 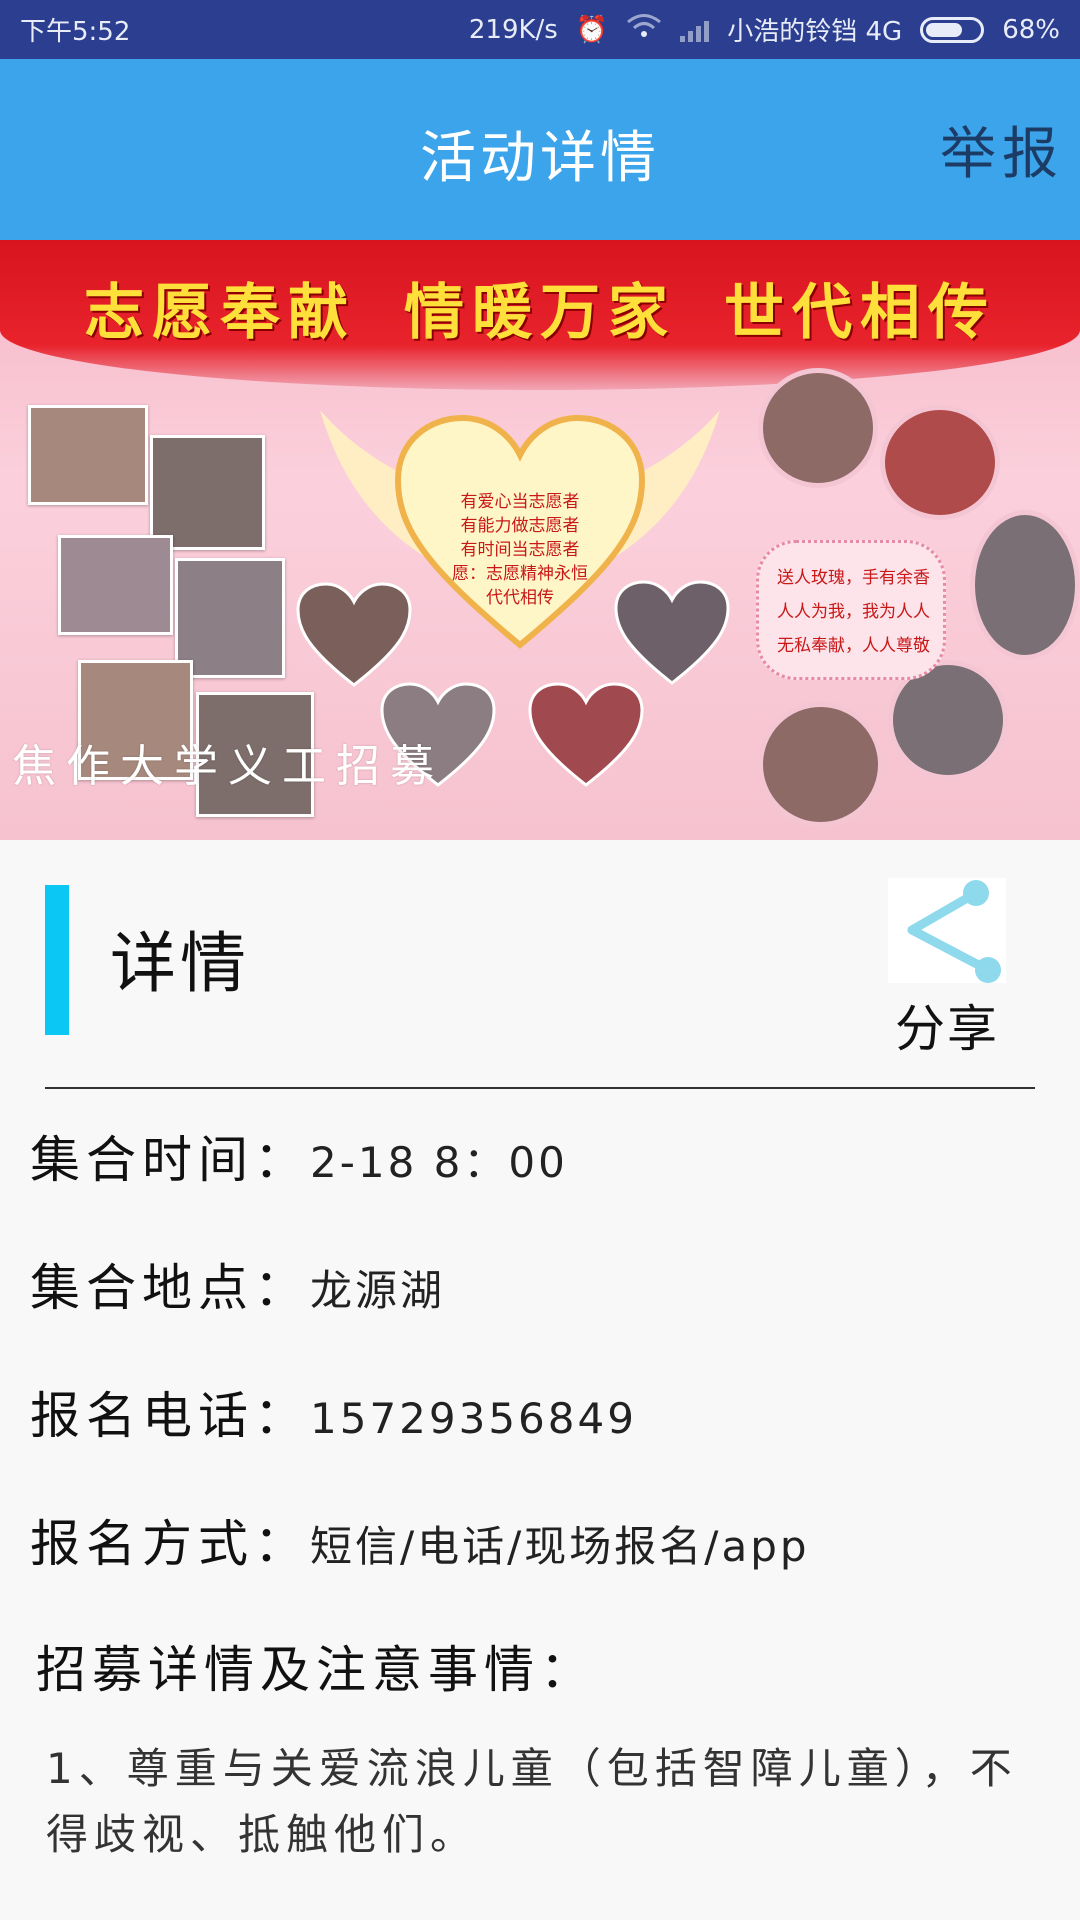 What do you see at coordinates (644, 29) in the screenshot?
I see `wifi-icon` at bounding box center [644, 29].